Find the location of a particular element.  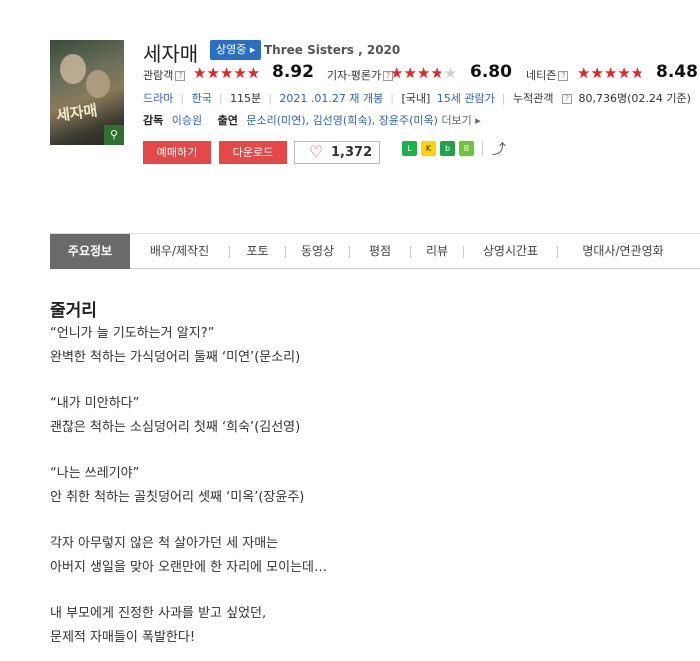

kakaotalk-icon: K is located at coordinates (428, 148).